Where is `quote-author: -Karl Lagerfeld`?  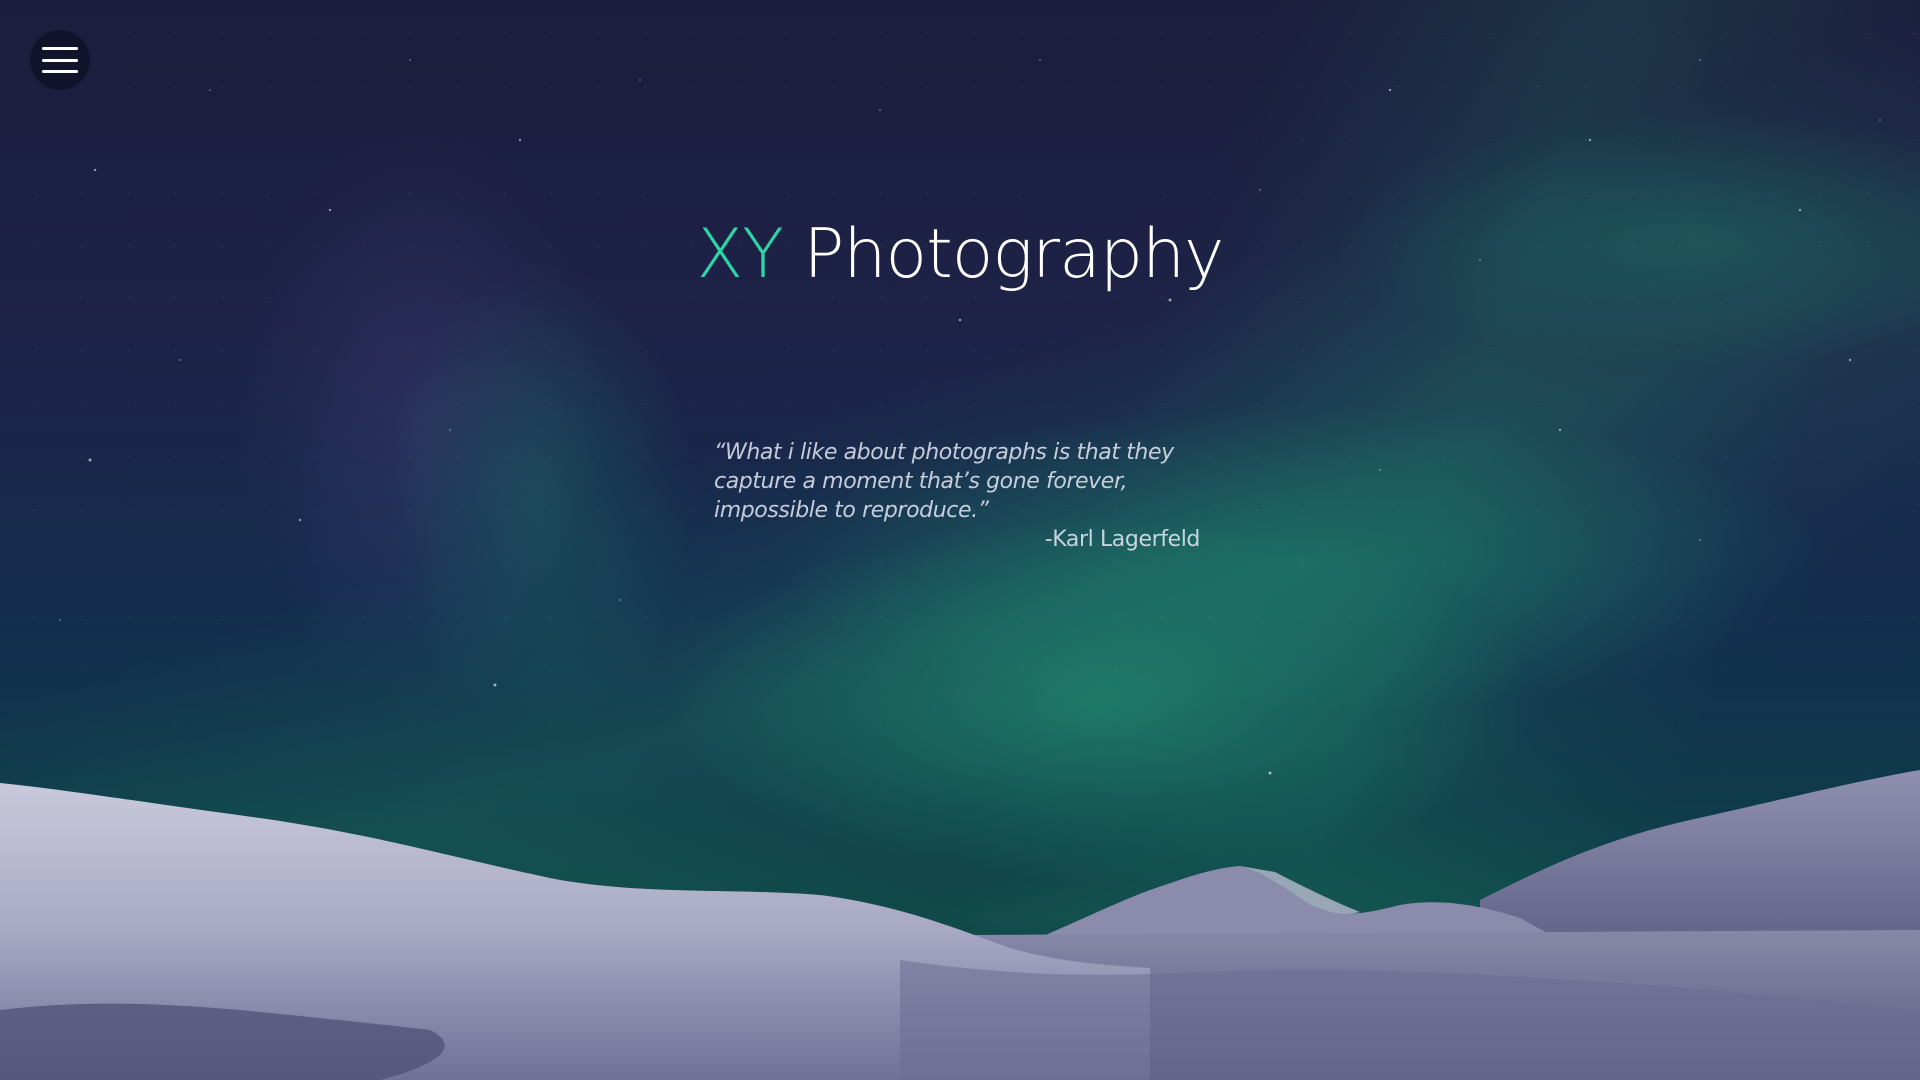
quote-author: -Karl Lagerfeld is located at coordinates (1122, 539).